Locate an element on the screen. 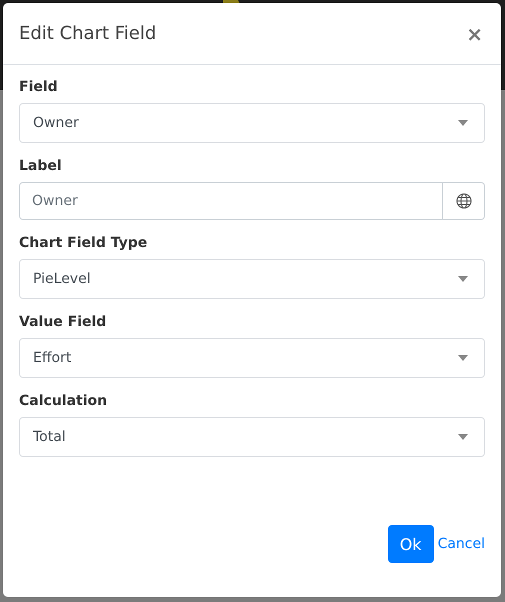  field-label: Calculation is located at coordinates (63, 401).